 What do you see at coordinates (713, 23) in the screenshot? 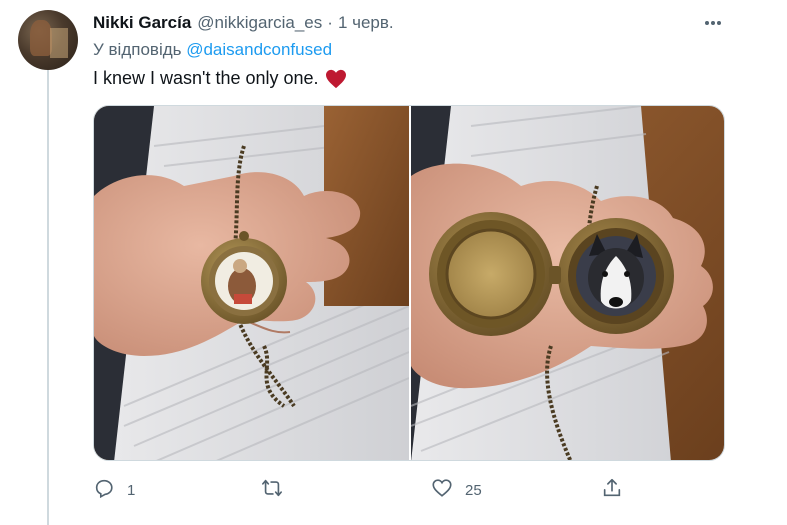
I see `more-options-icon` at bounding box center [713, 23].